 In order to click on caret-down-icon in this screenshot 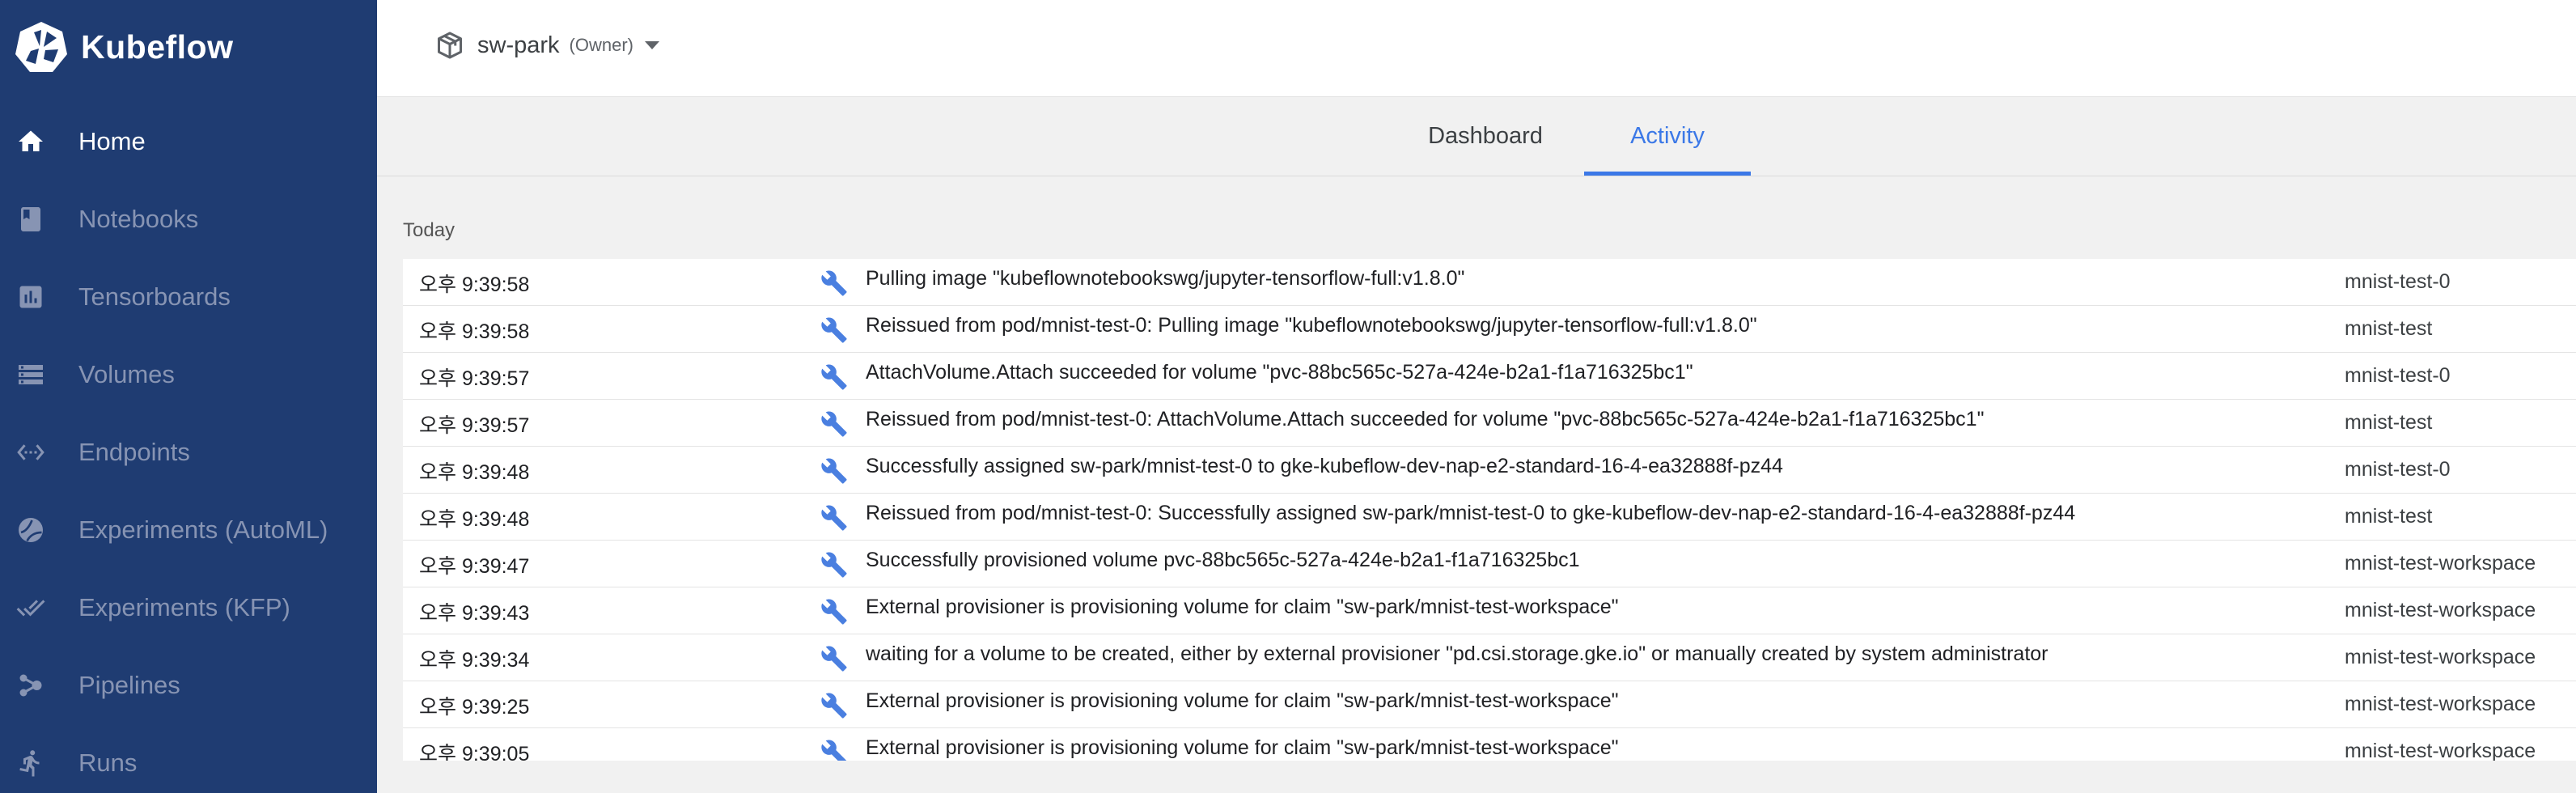, I will do `click(651, 45)`.